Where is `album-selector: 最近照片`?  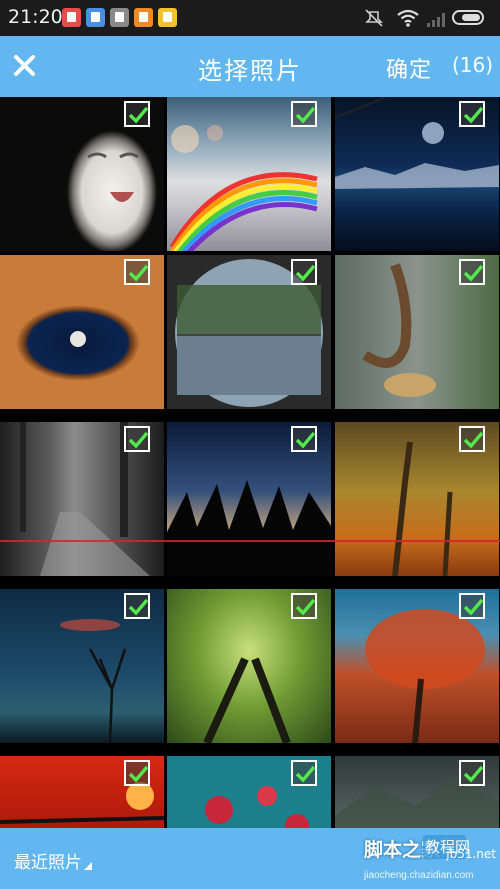 album-selector: 最近照片 is located at coordinates (53, 860).